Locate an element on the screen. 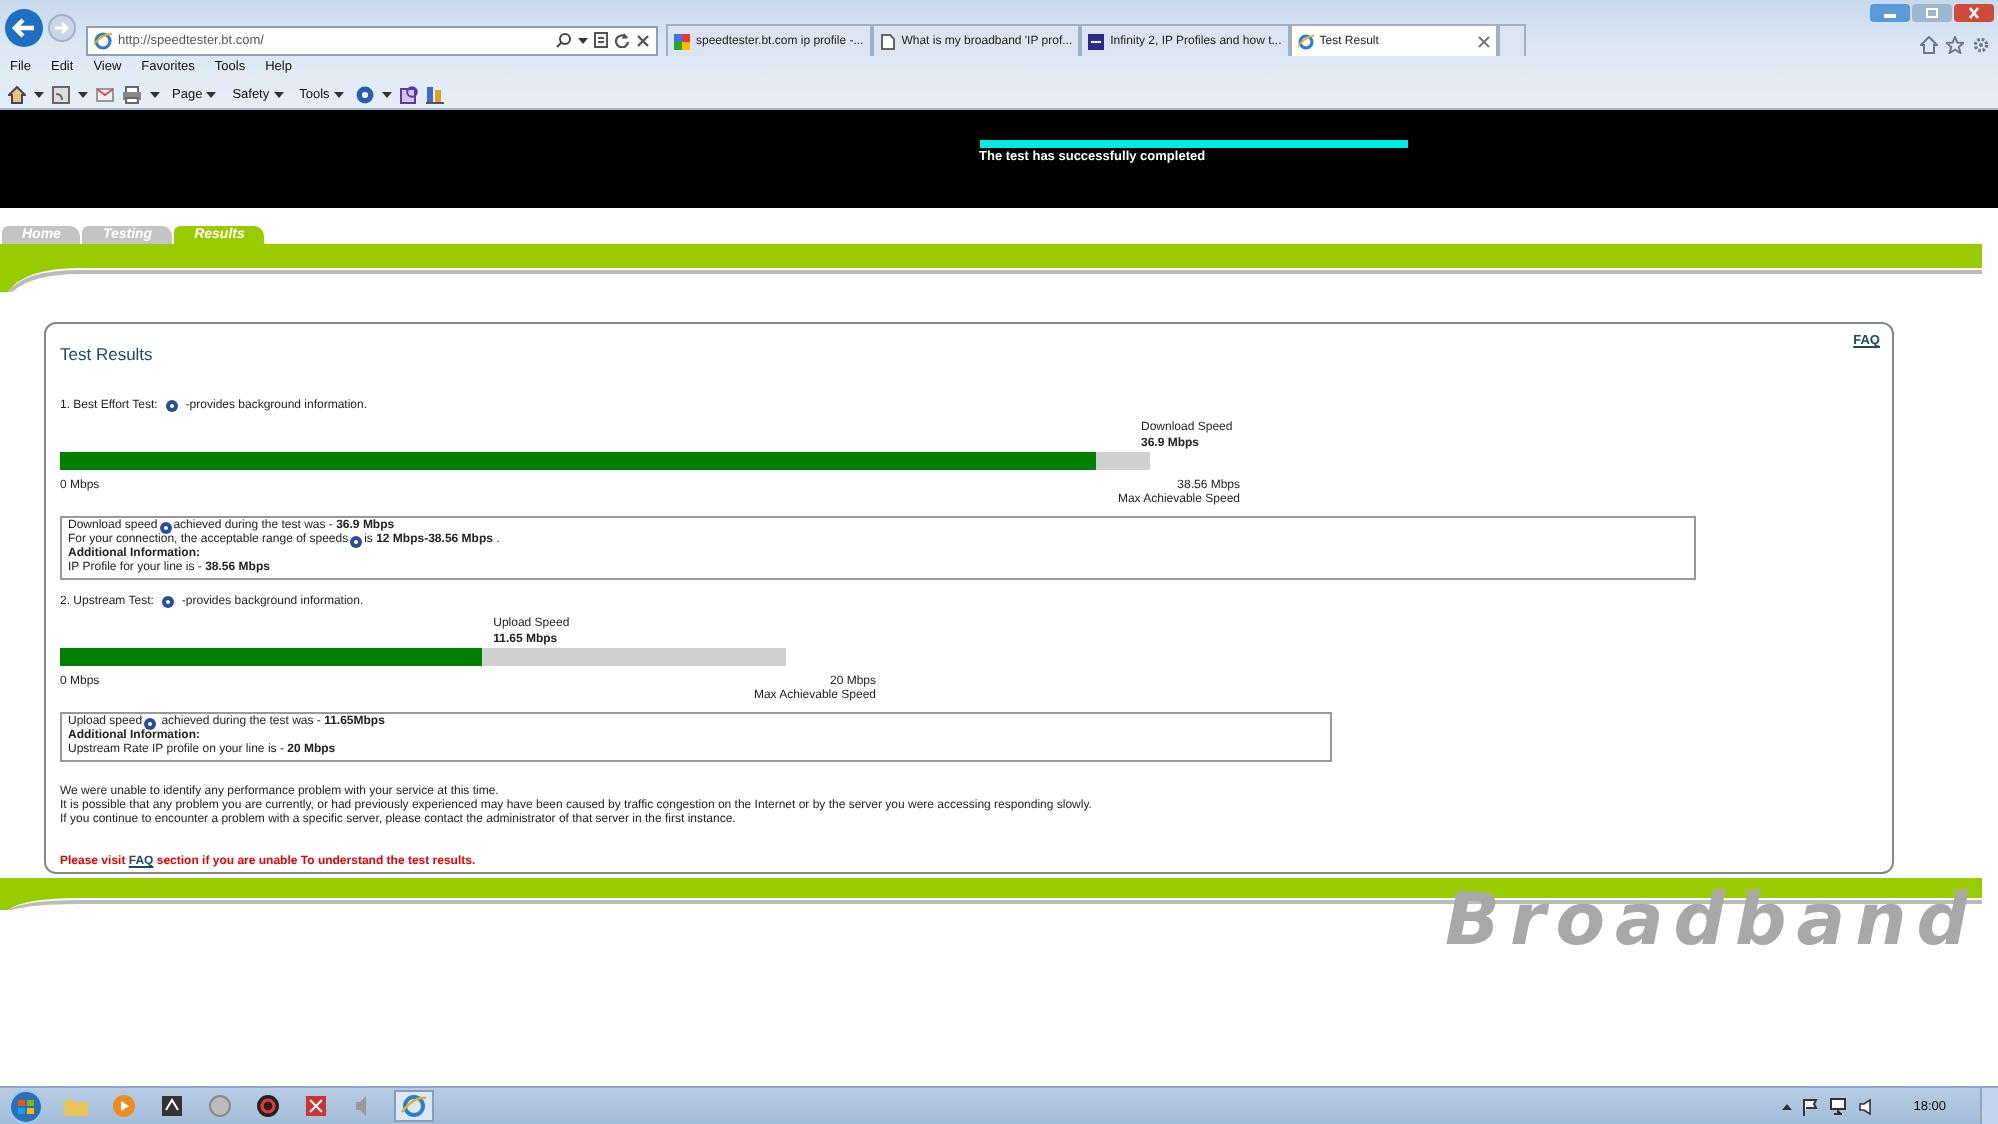 Image resolution: width=1998 pixels, height=1124 pixels. search-icon is located at coordinates (564, 40).